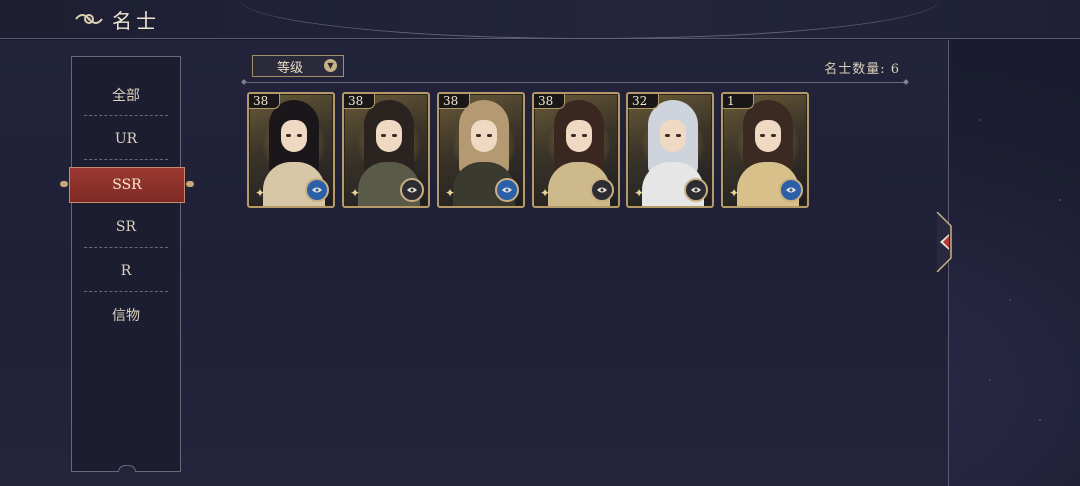 This screenshot has height=486, width=1080. I want to click on sidebar-item-sr: SR, so click(126, 227).